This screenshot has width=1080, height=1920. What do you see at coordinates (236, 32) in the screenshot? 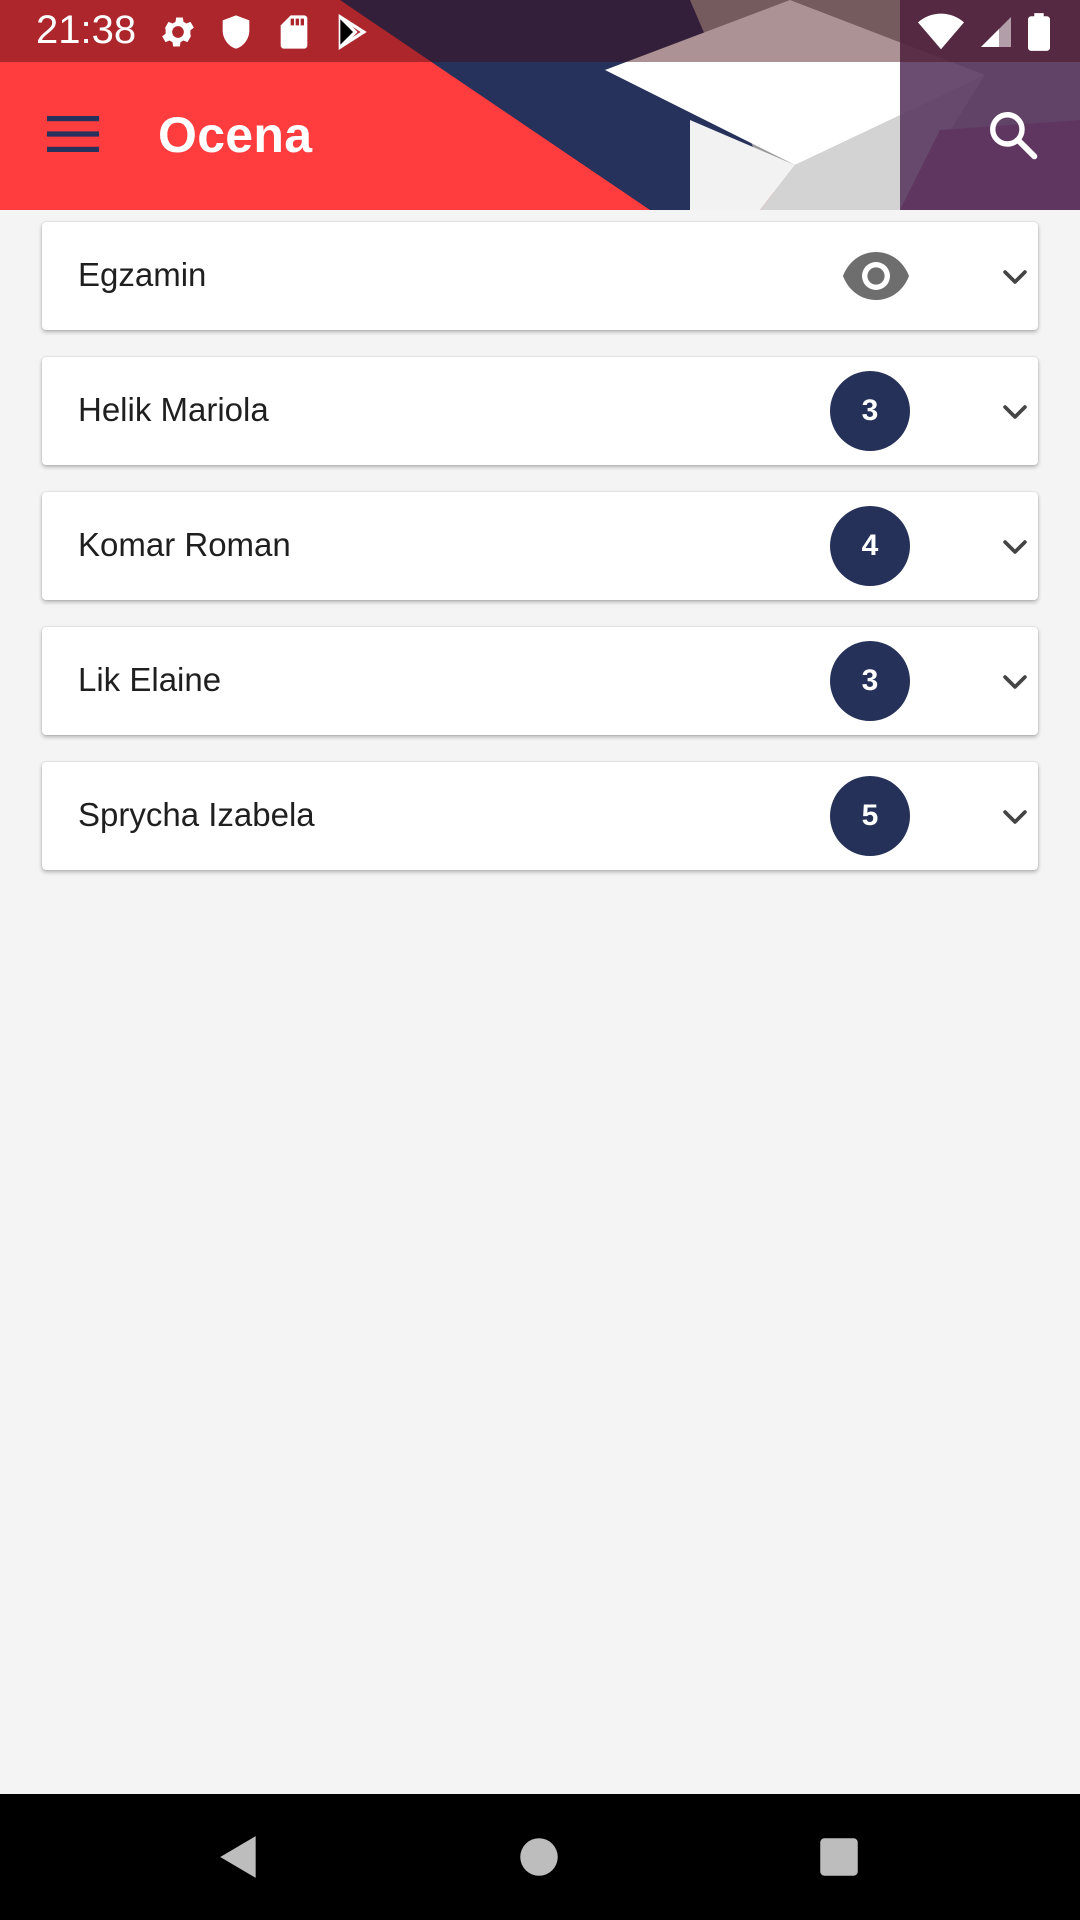
I see `shield-icon` at bounding box center [236, 32].